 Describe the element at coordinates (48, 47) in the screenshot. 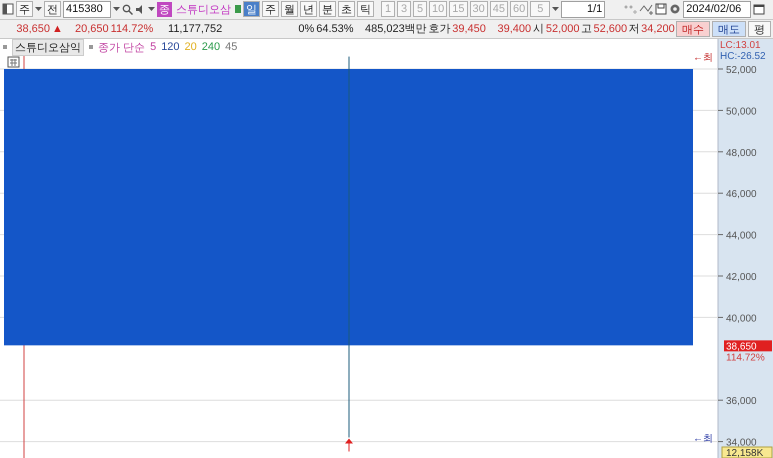

I see `legend-title: 스튜디오삼익` at that location.